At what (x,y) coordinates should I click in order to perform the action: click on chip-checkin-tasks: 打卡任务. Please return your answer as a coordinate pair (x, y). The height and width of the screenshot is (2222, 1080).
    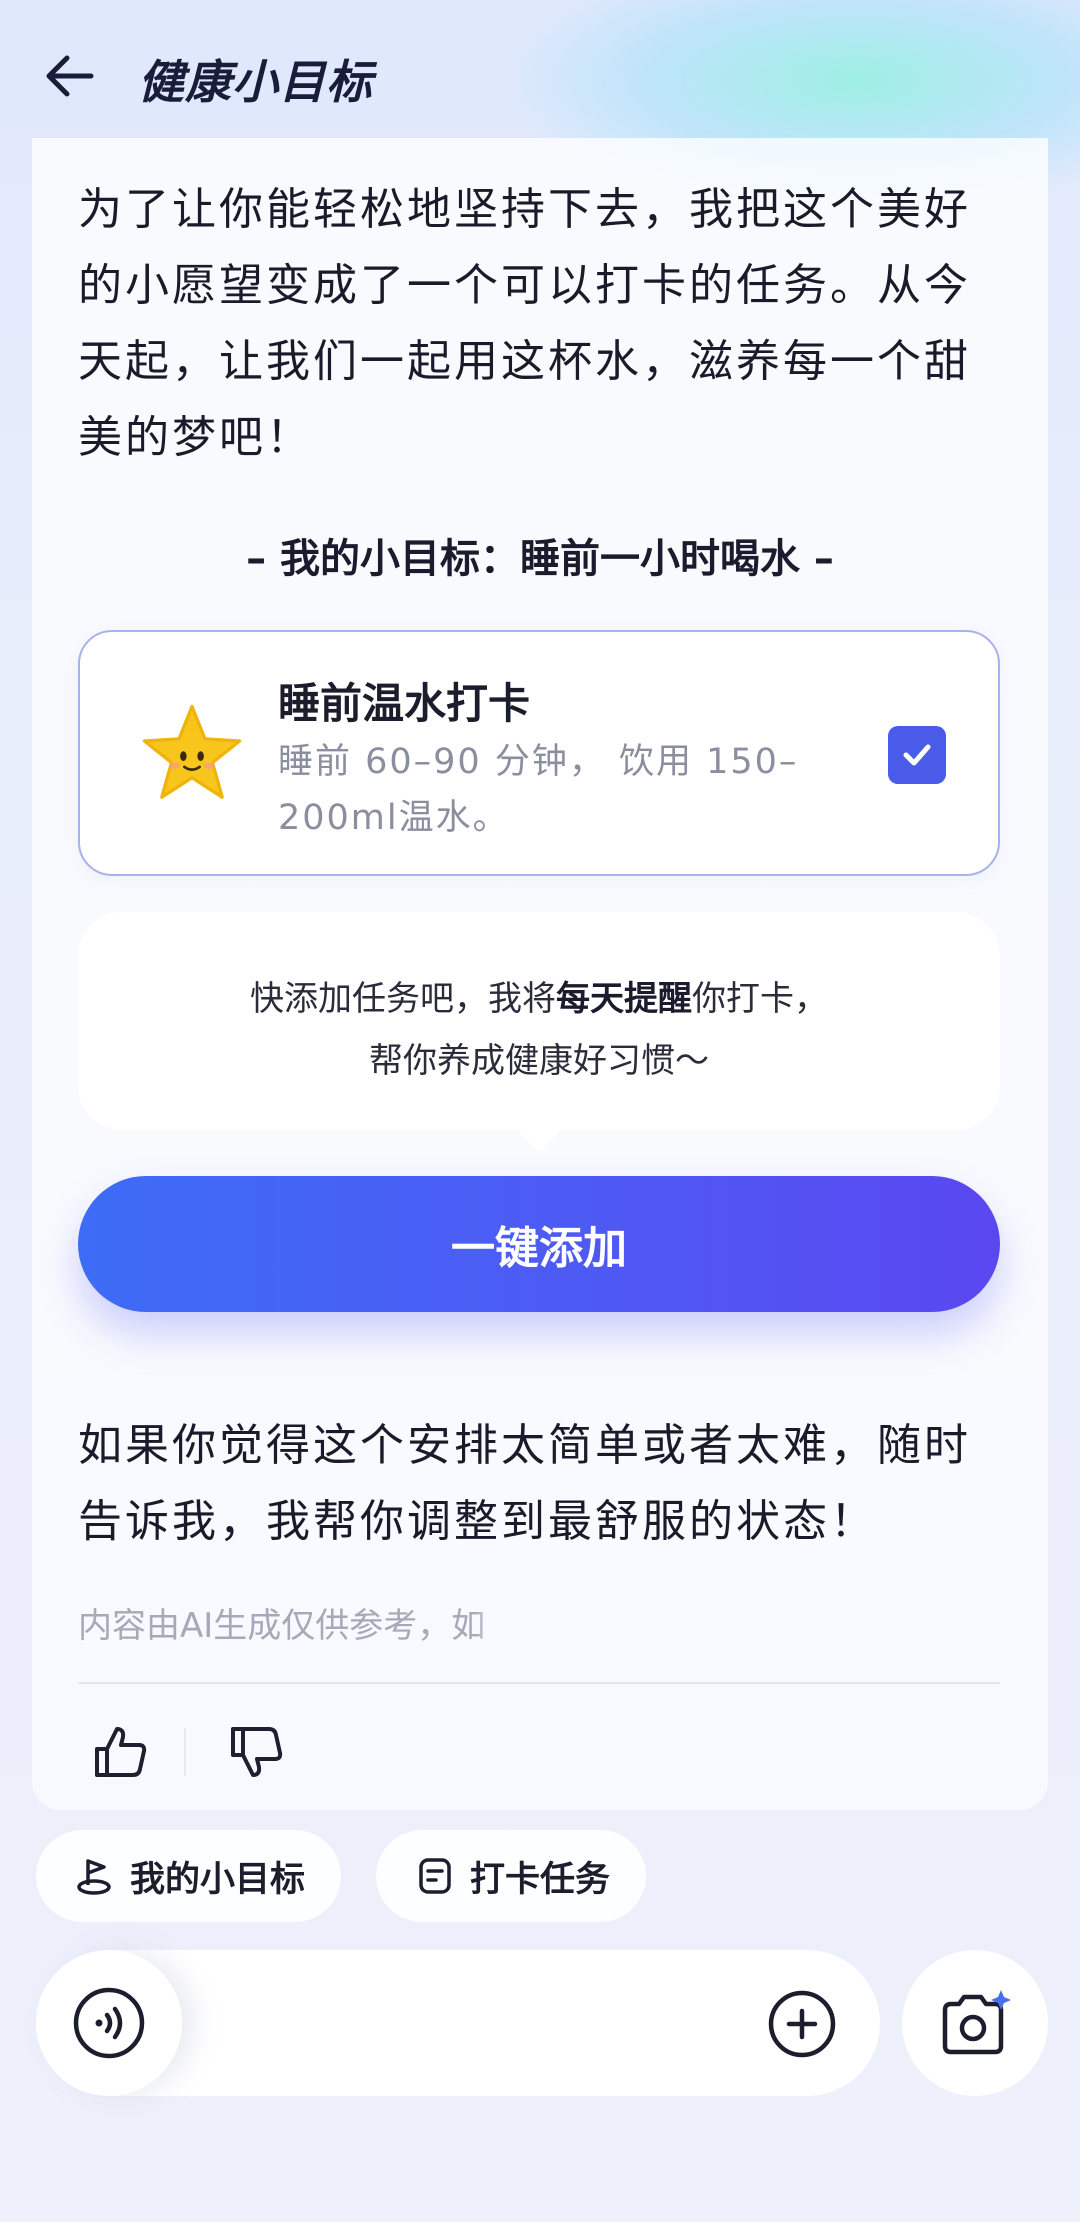
    Looking at the image, I should click on (511, 1876).